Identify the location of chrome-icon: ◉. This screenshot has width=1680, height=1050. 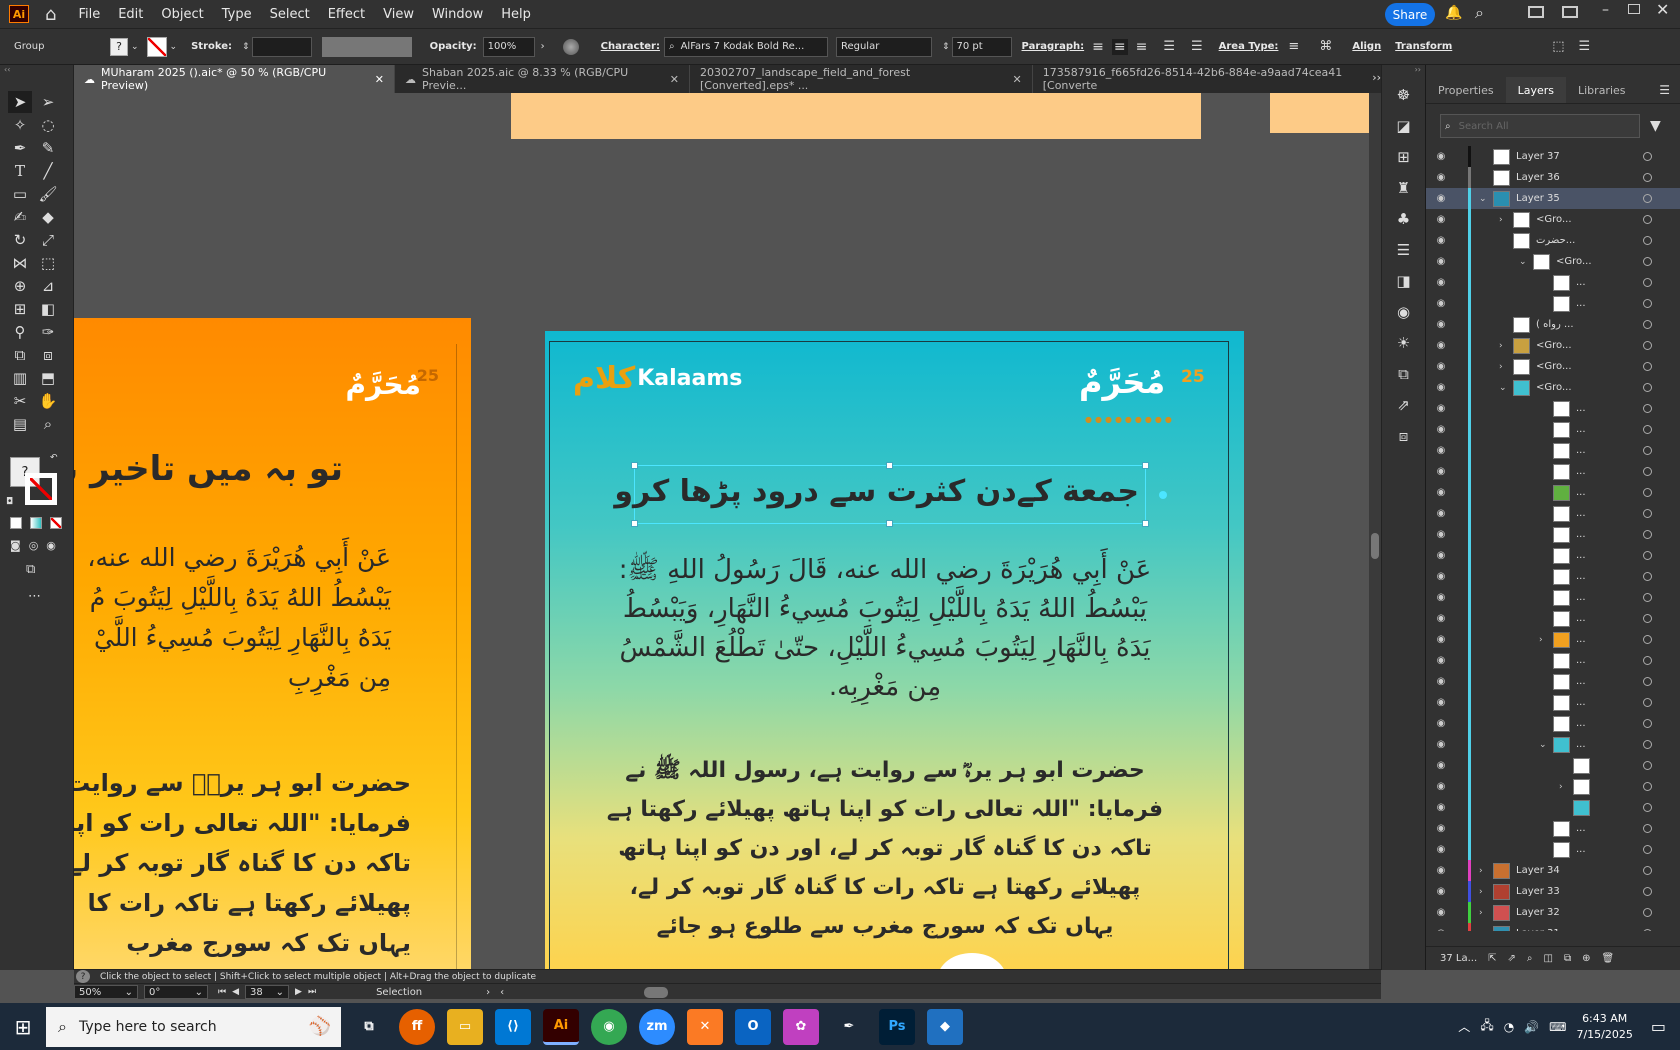
(609, 1026).